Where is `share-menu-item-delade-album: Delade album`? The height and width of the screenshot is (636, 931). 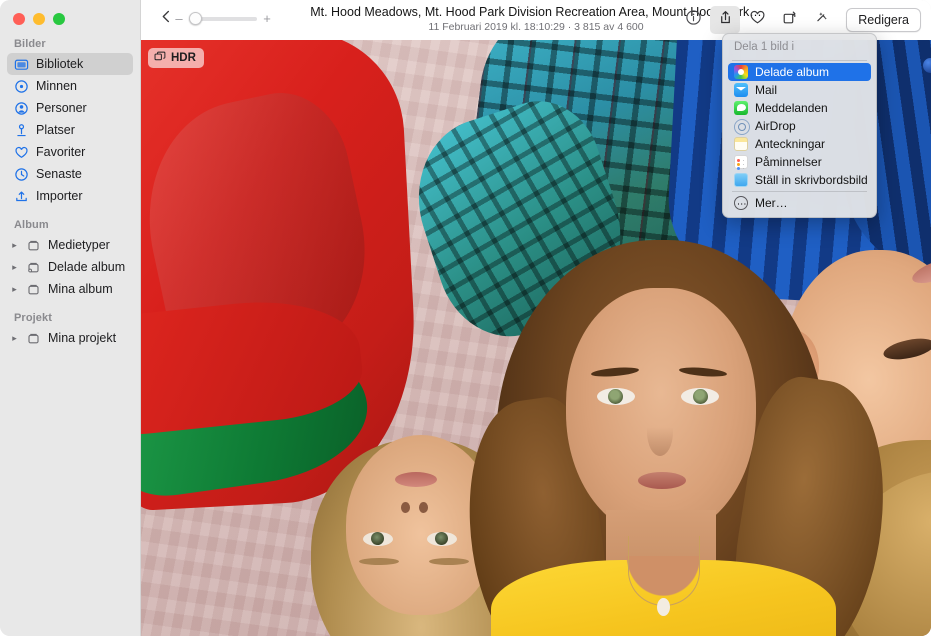
share-menu-item-delade-album: Delade album is located at coordinates (799, 72).